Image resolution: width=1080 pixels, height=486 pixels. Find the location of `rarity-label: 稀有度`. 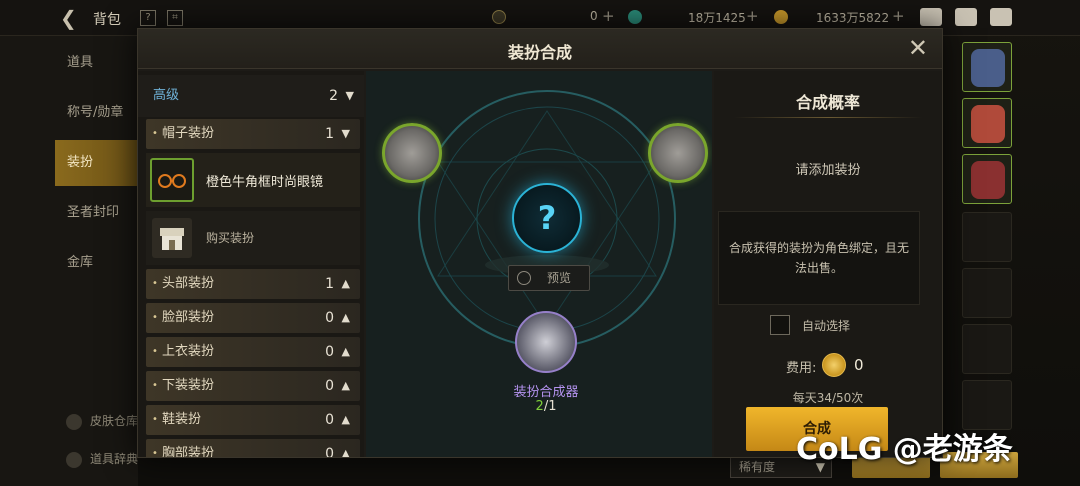

rarity-label: 稀有度 is located at coordinates (757, 467).